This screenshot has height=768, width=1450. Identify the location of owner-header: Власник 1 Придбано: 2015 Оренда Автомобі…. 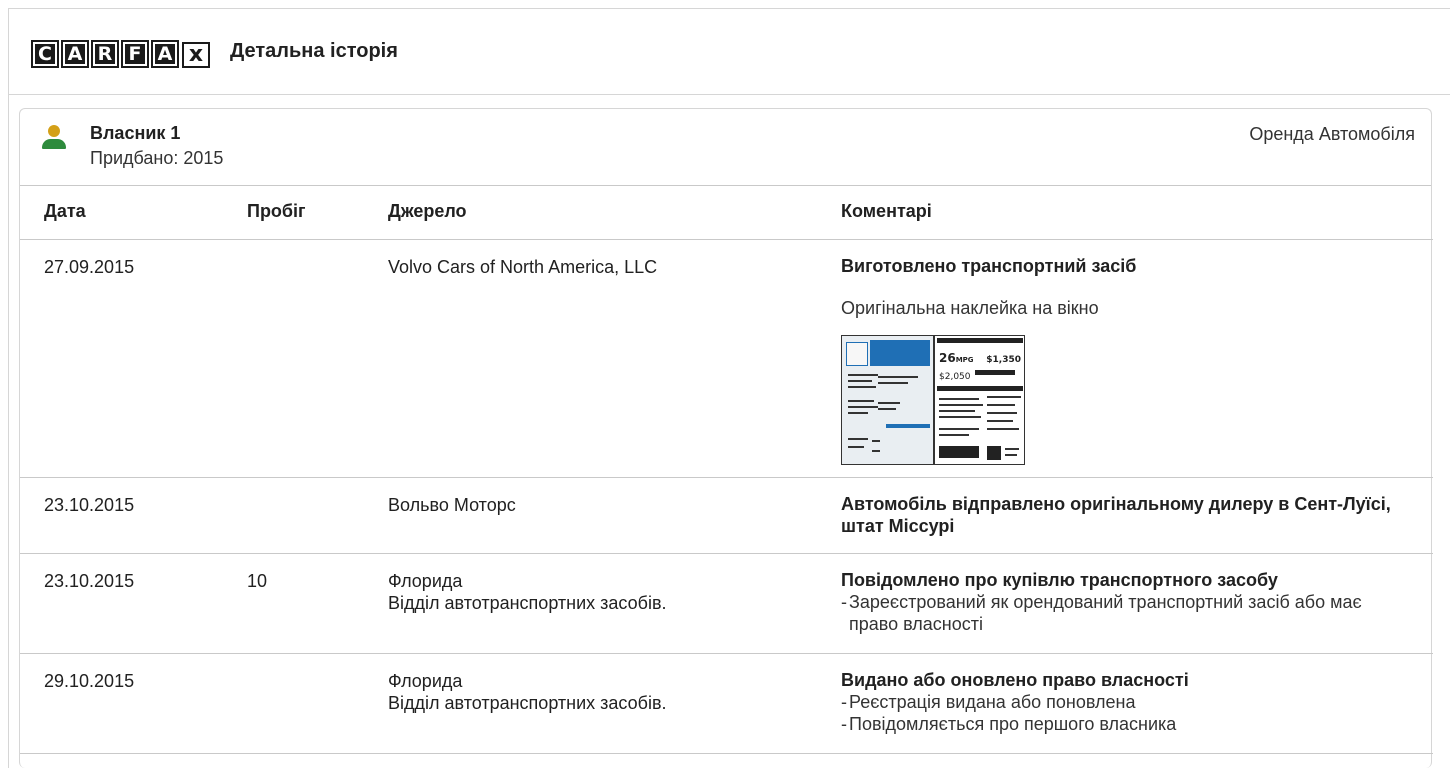
(725, 147).